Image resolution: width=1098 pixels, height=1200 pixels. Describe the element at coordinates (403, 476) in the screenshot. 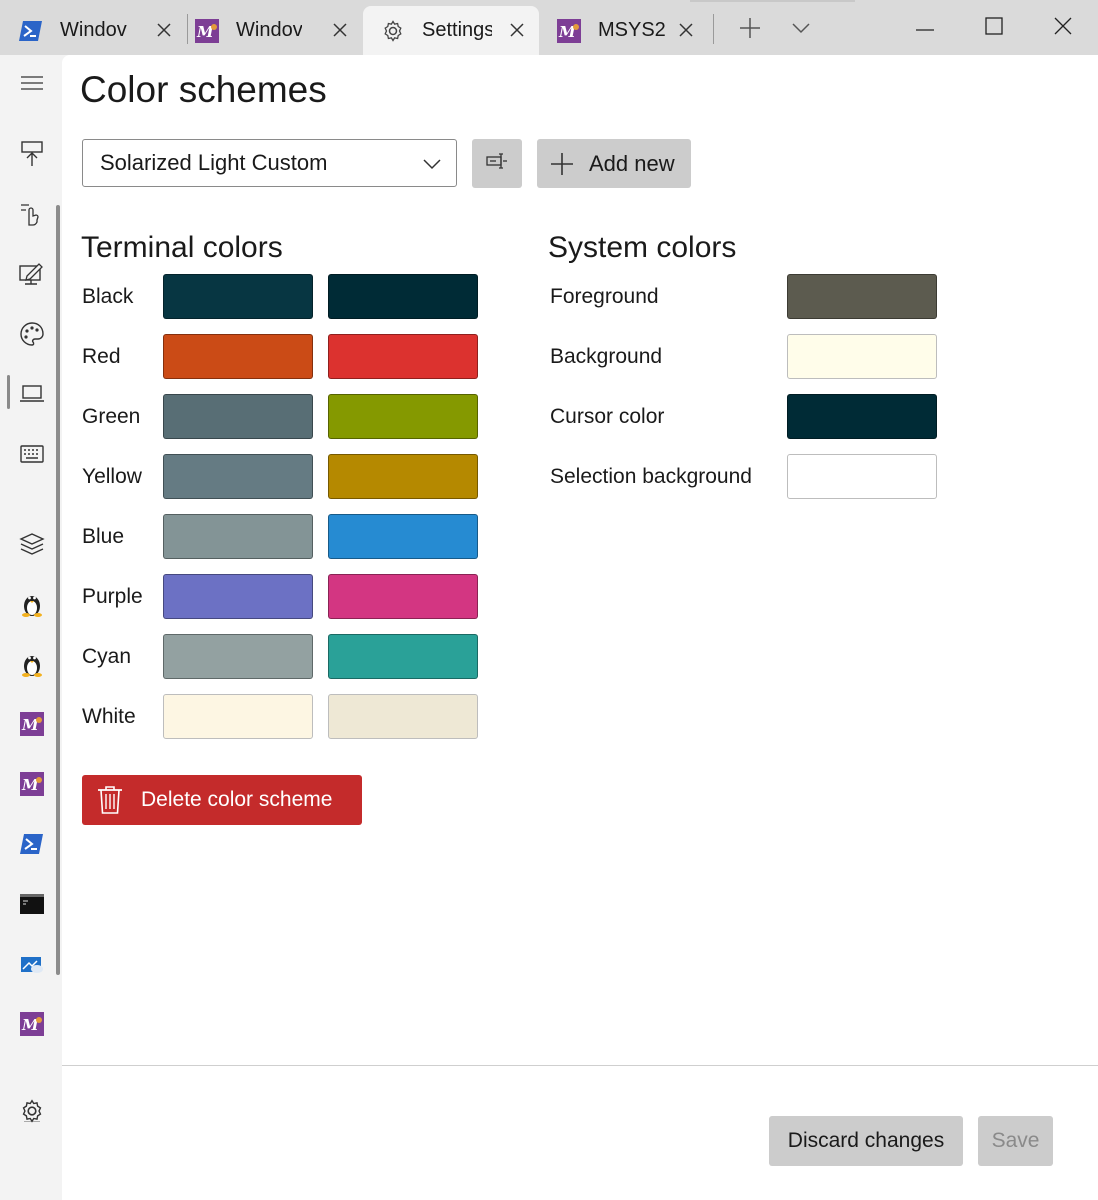

I see `color-swatch-yellow-bright` at that location.